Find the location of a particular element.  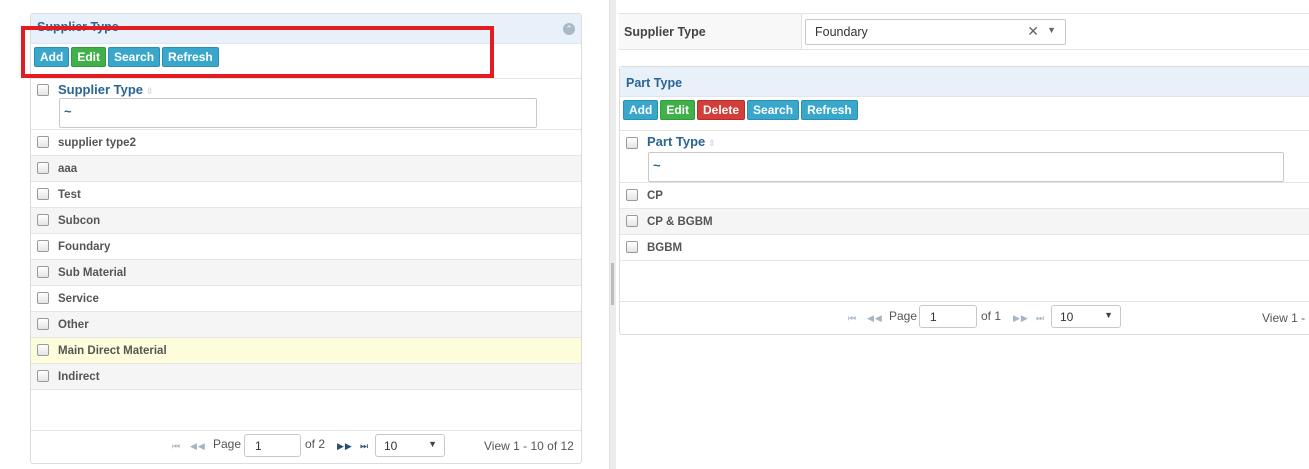

table-row: supplier type2 is located at coordinates (306, 143).